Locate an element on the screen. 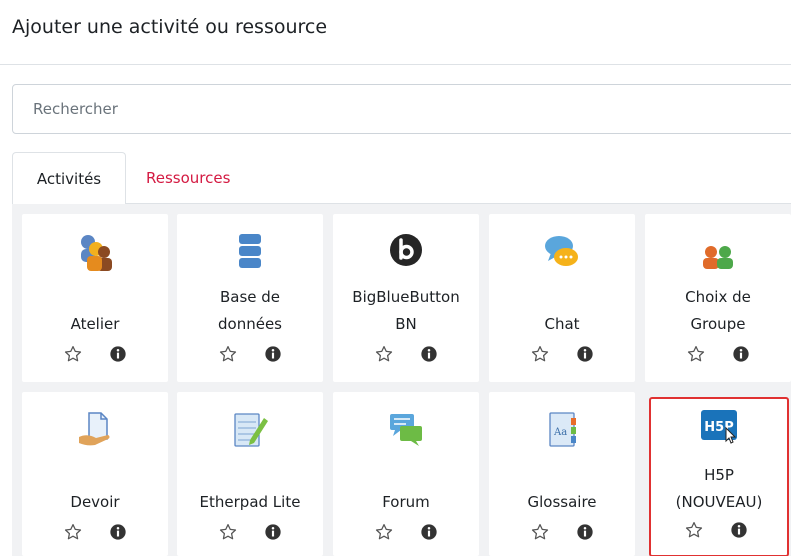 This screenshot has width=791, height=556. activity-card-choix-de-groupe: Choix de Groupe is located at coordinates (718, 298).